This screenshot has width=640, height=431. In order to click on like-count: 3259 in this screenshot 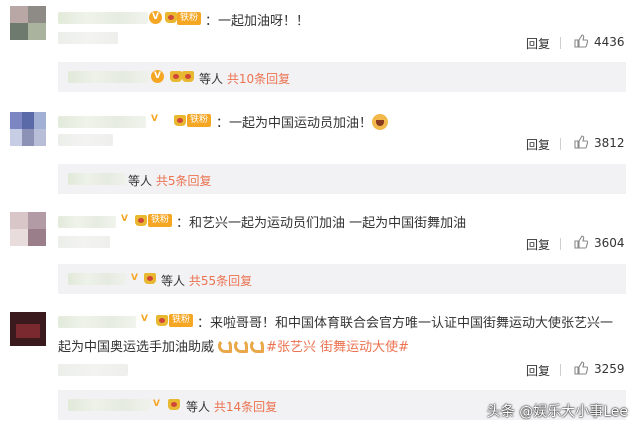, I will do `click(609, 369)`.